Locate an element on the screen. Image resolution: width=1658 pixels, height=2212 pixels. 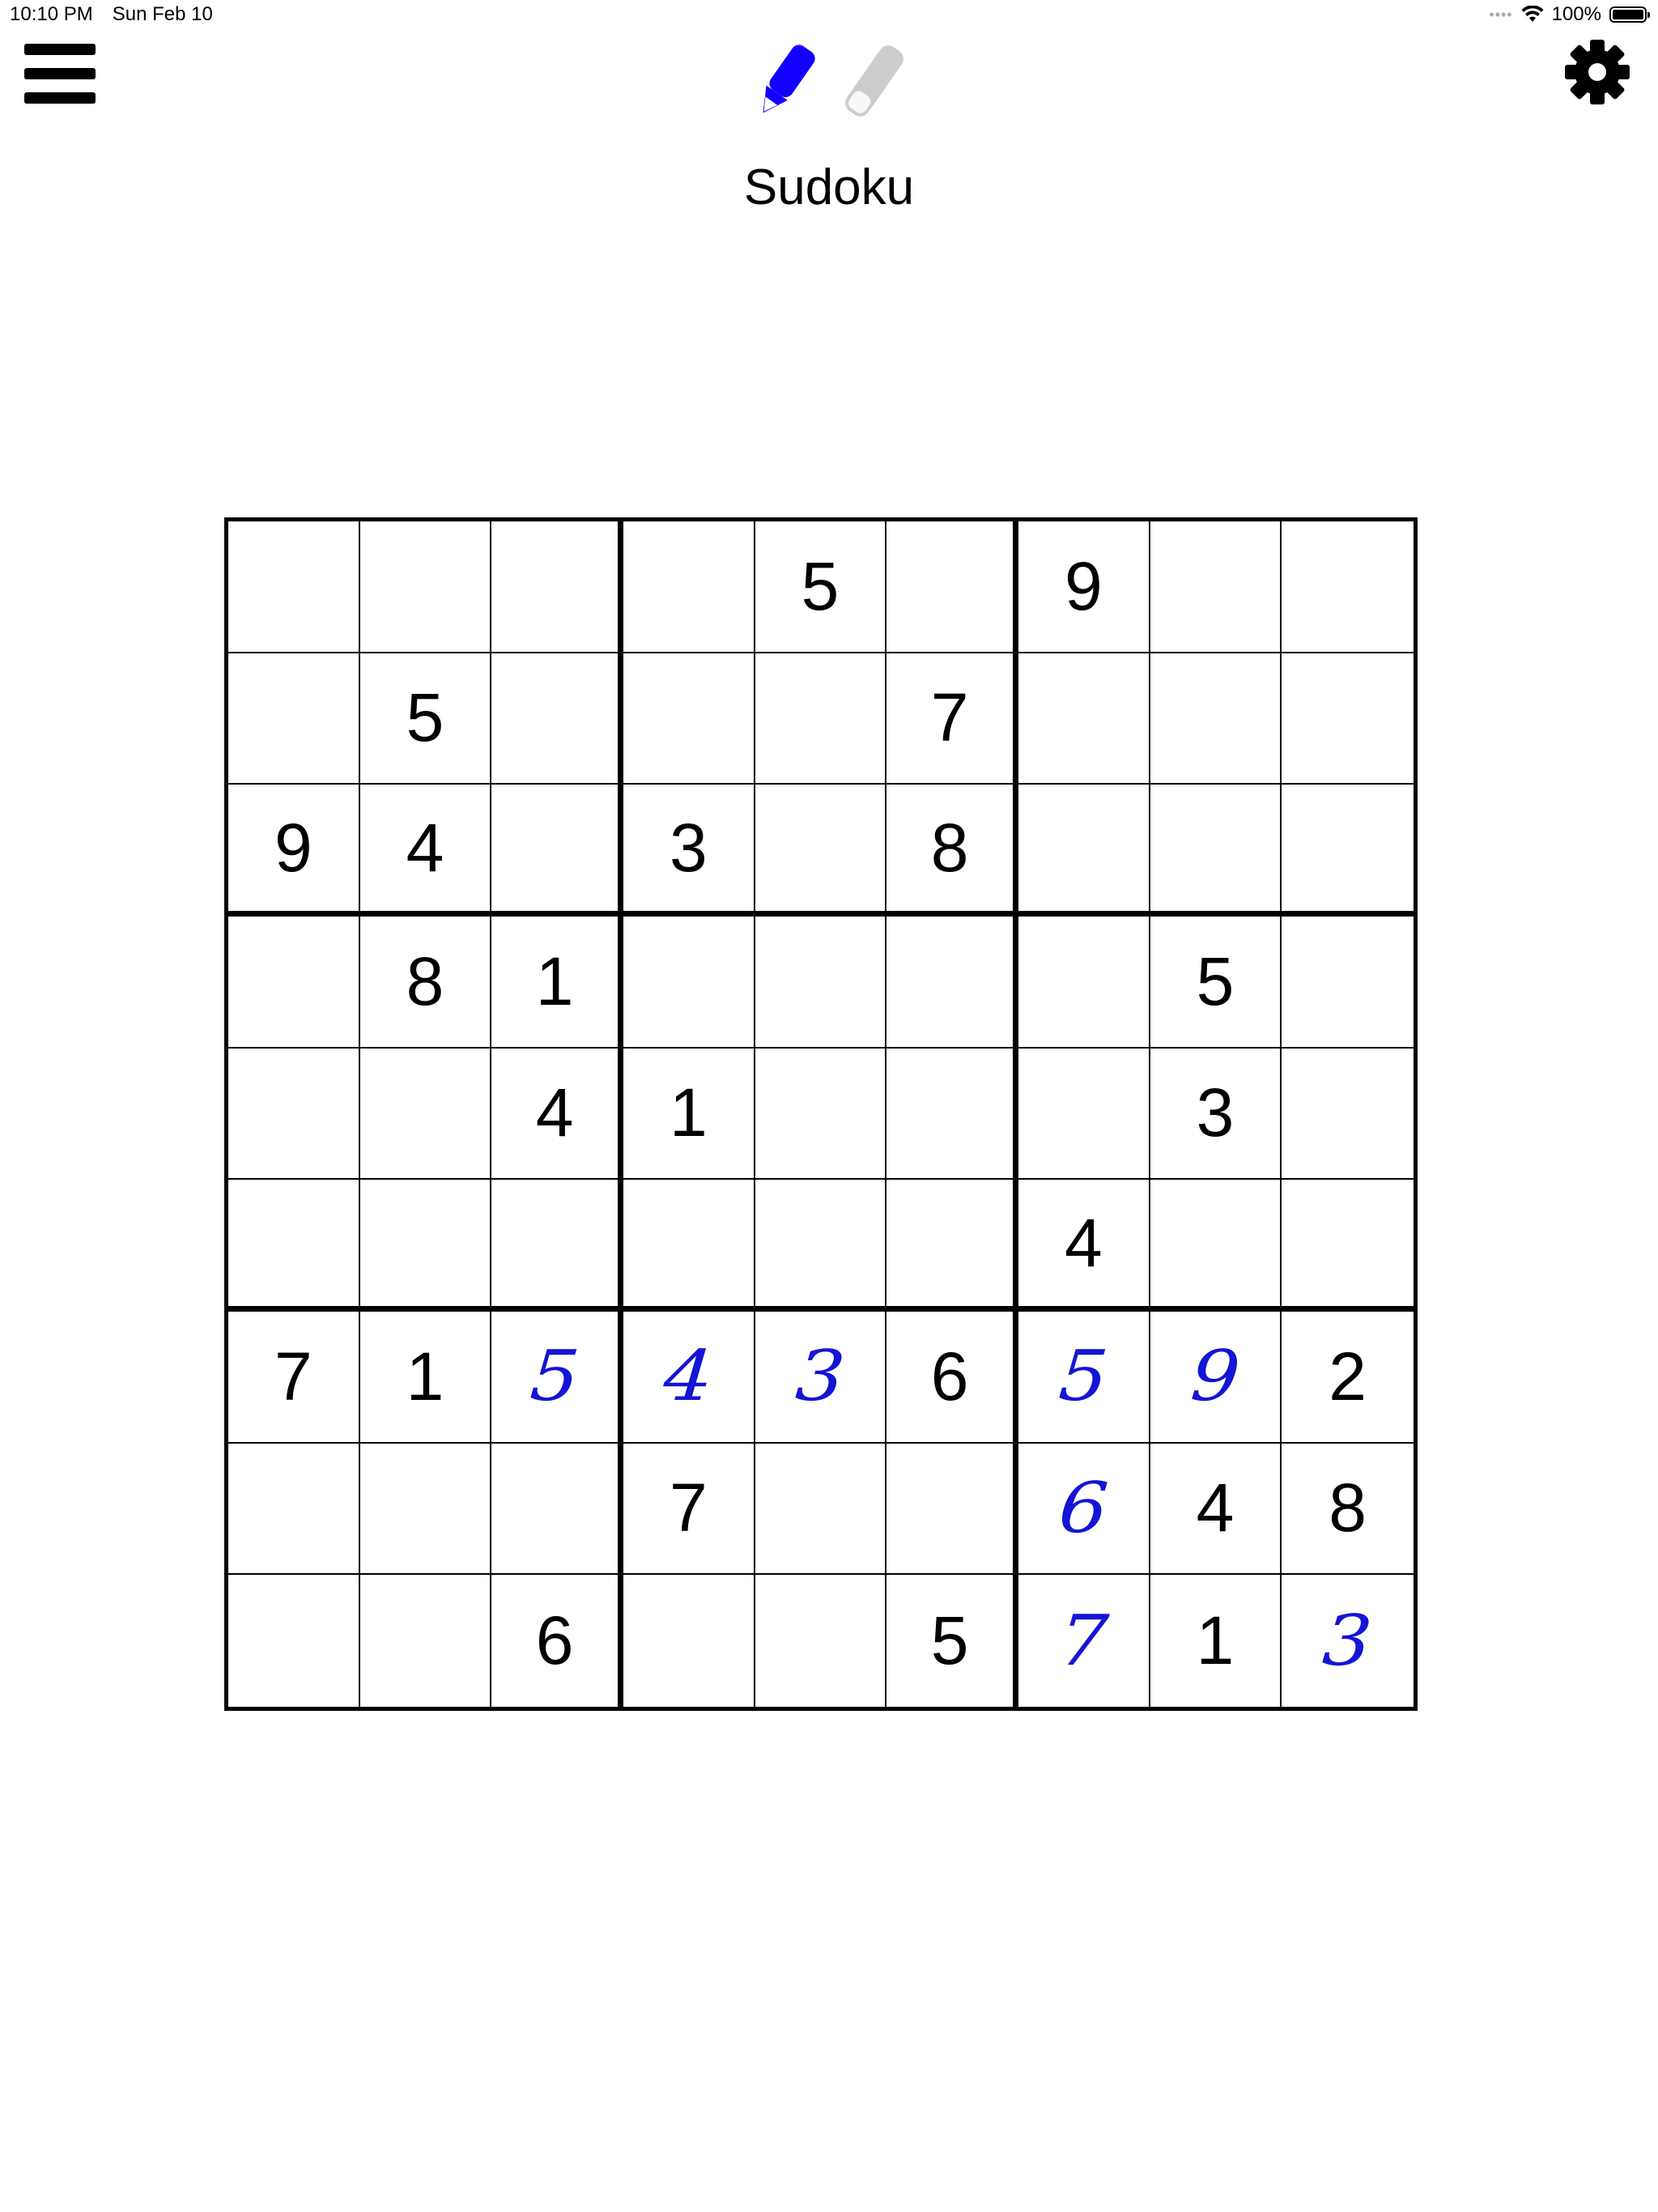
sudoku-cell-r3-c2: 4 is located at coordinates (425, 851).